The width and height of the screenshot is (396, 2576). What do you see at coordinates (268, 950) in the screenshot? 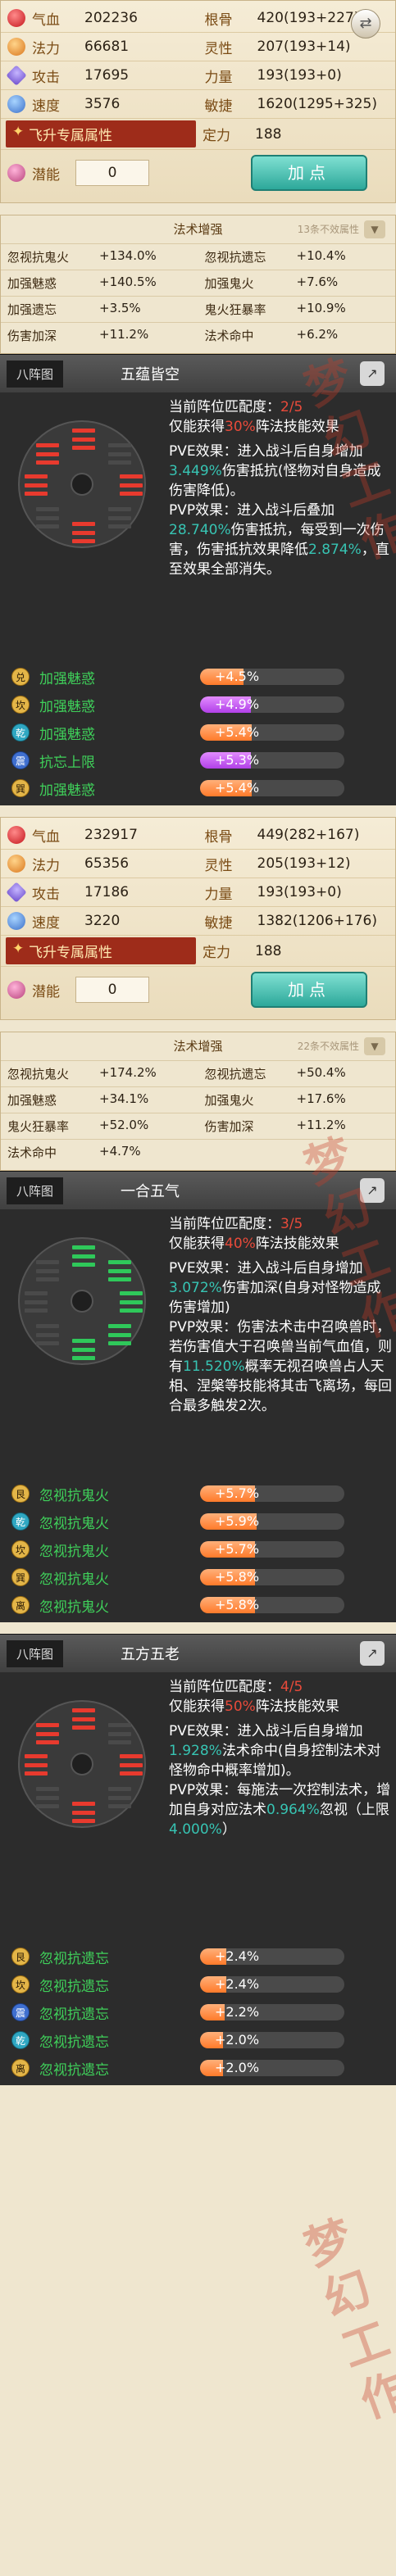
I see `stat-value: 188` at bounding box center [268, 950].